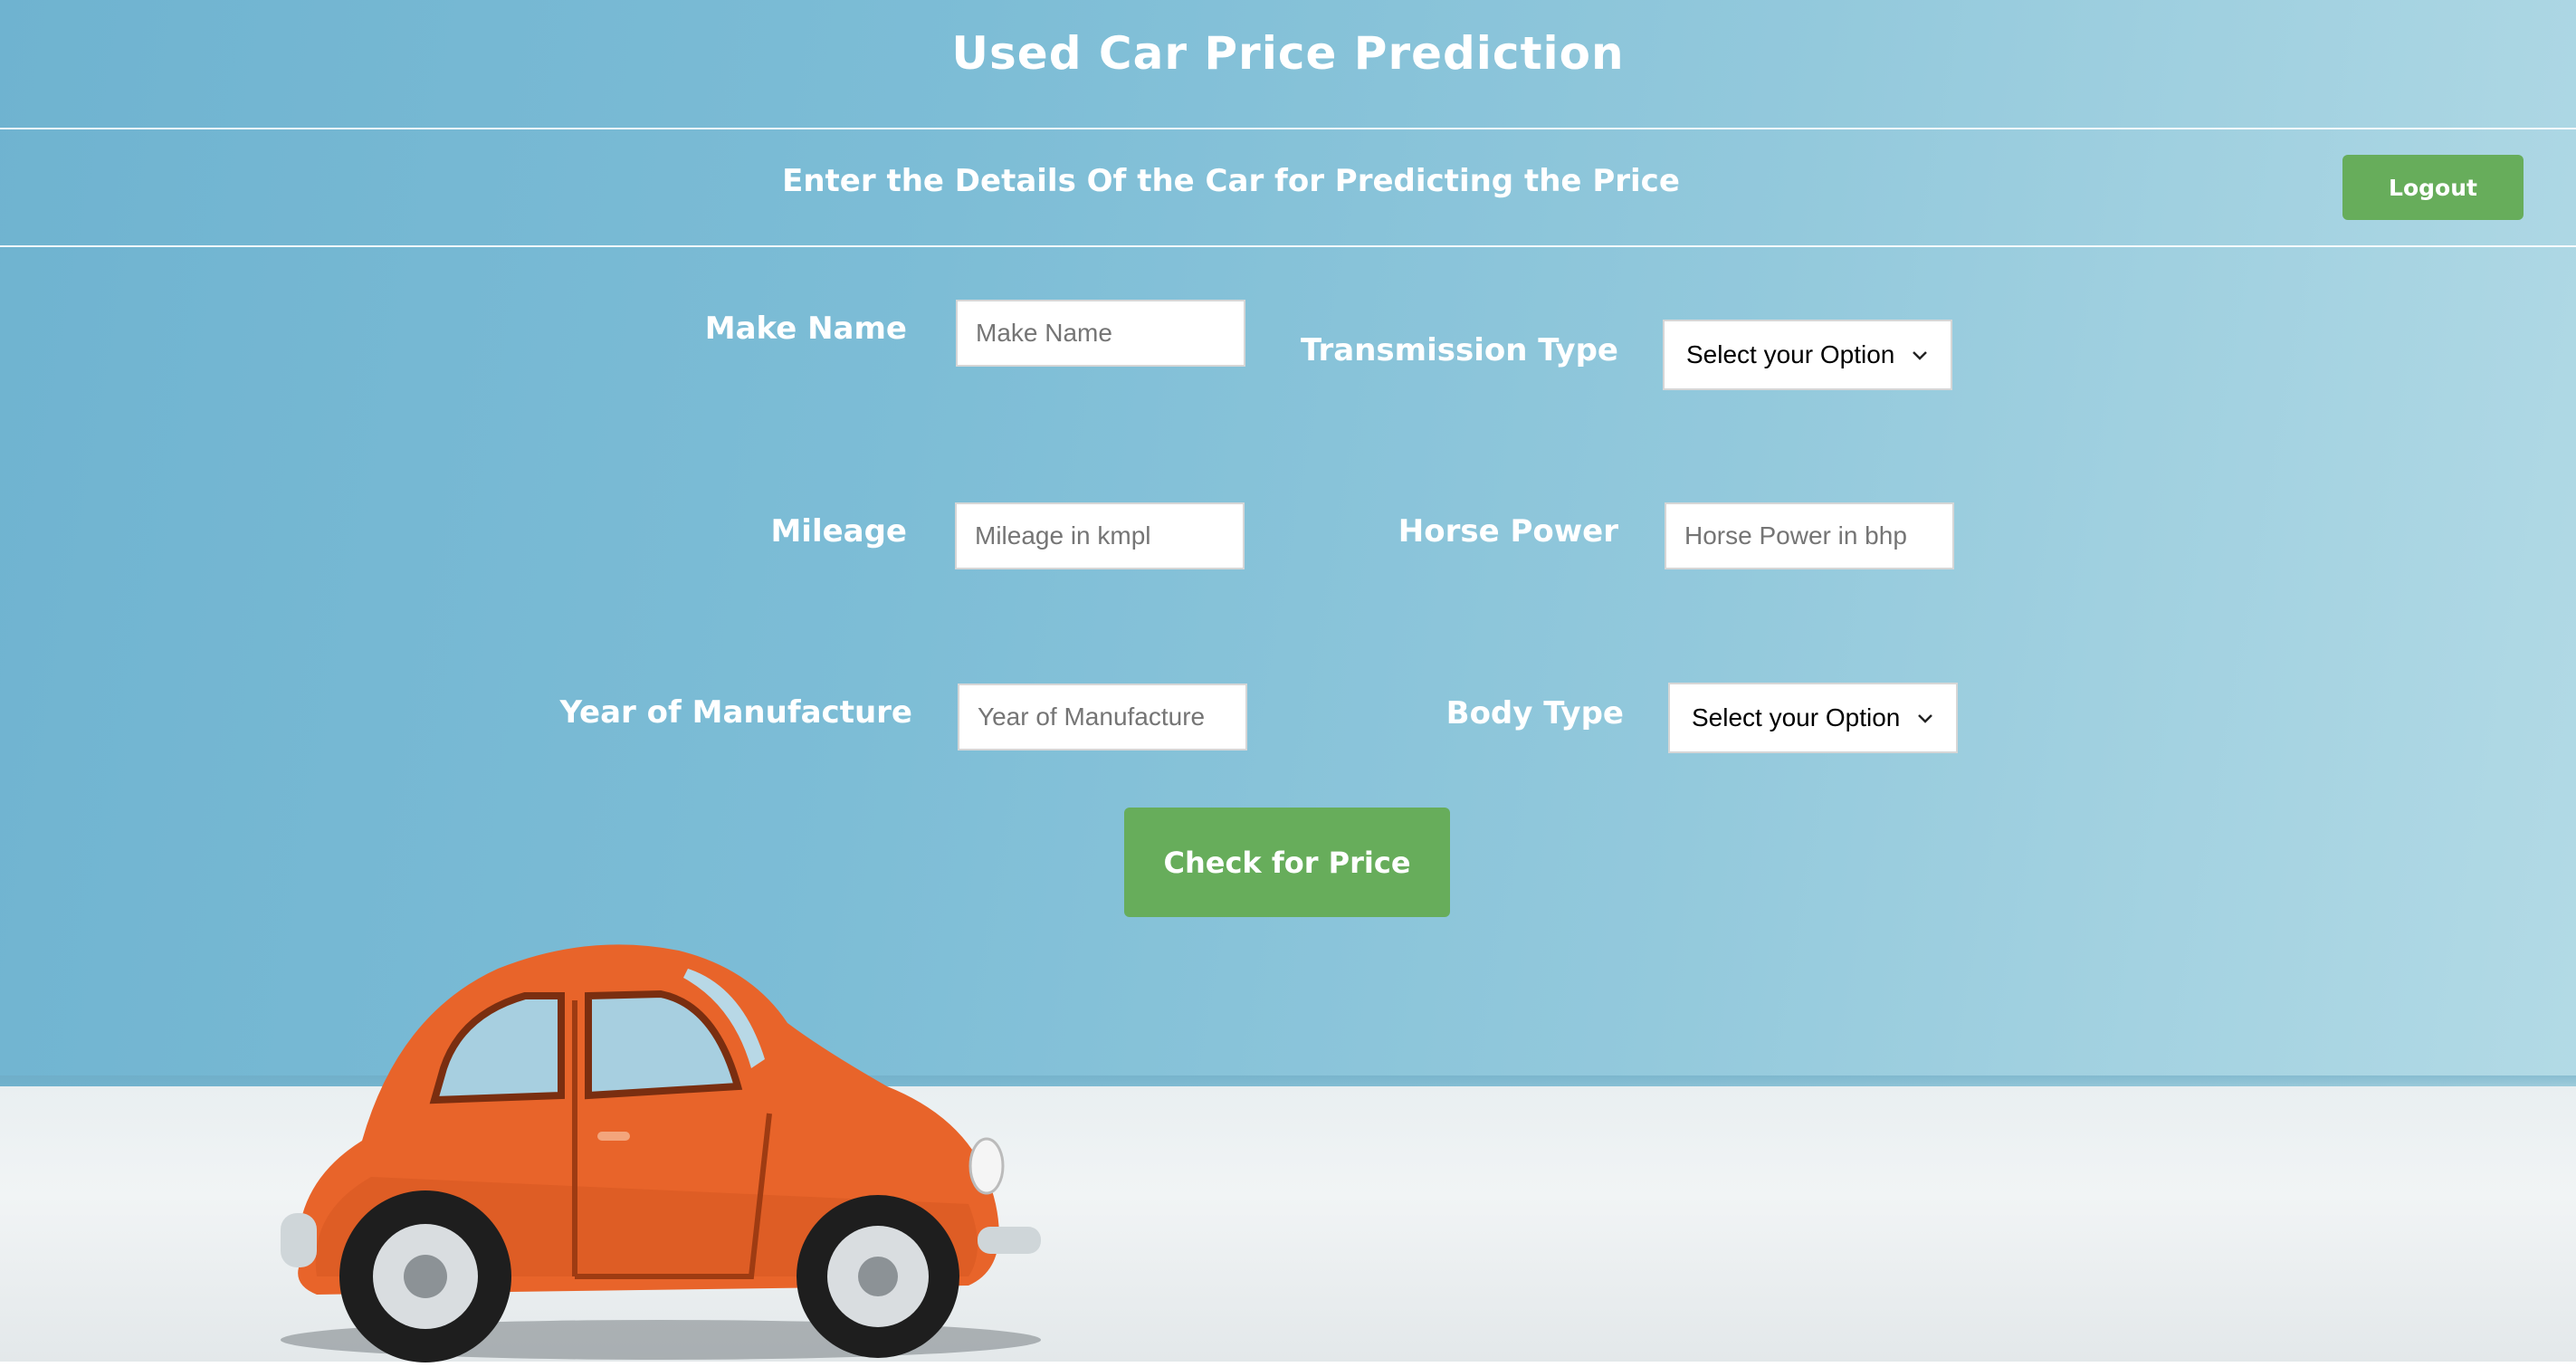 This screenshot has height=1367, width=2576. Describe the element at coordinates (2433, 187) in the screenshot. I see `logout-button: Logout` at that location.